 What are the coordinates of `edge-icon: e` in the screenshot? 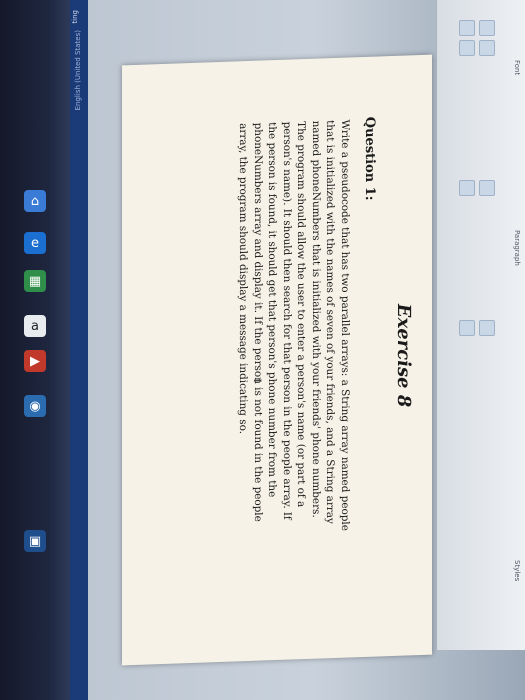 It's located at (35, 243).